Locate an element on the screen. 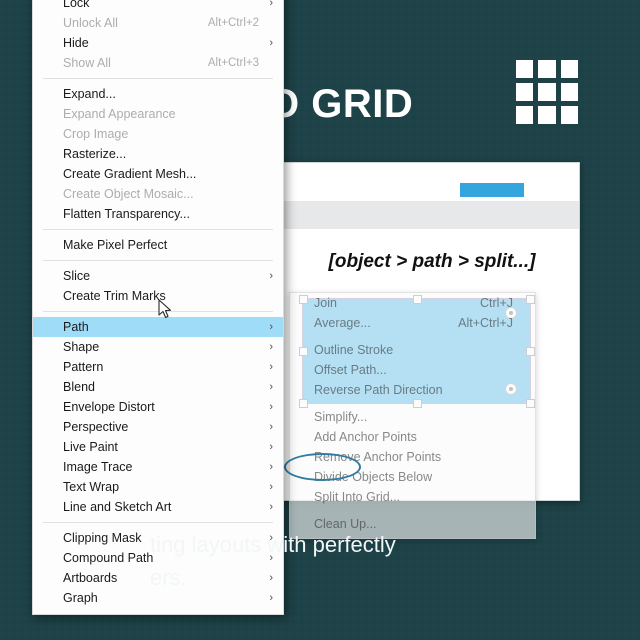  menu-item-label: Blend is located at coordinates (79, 387).